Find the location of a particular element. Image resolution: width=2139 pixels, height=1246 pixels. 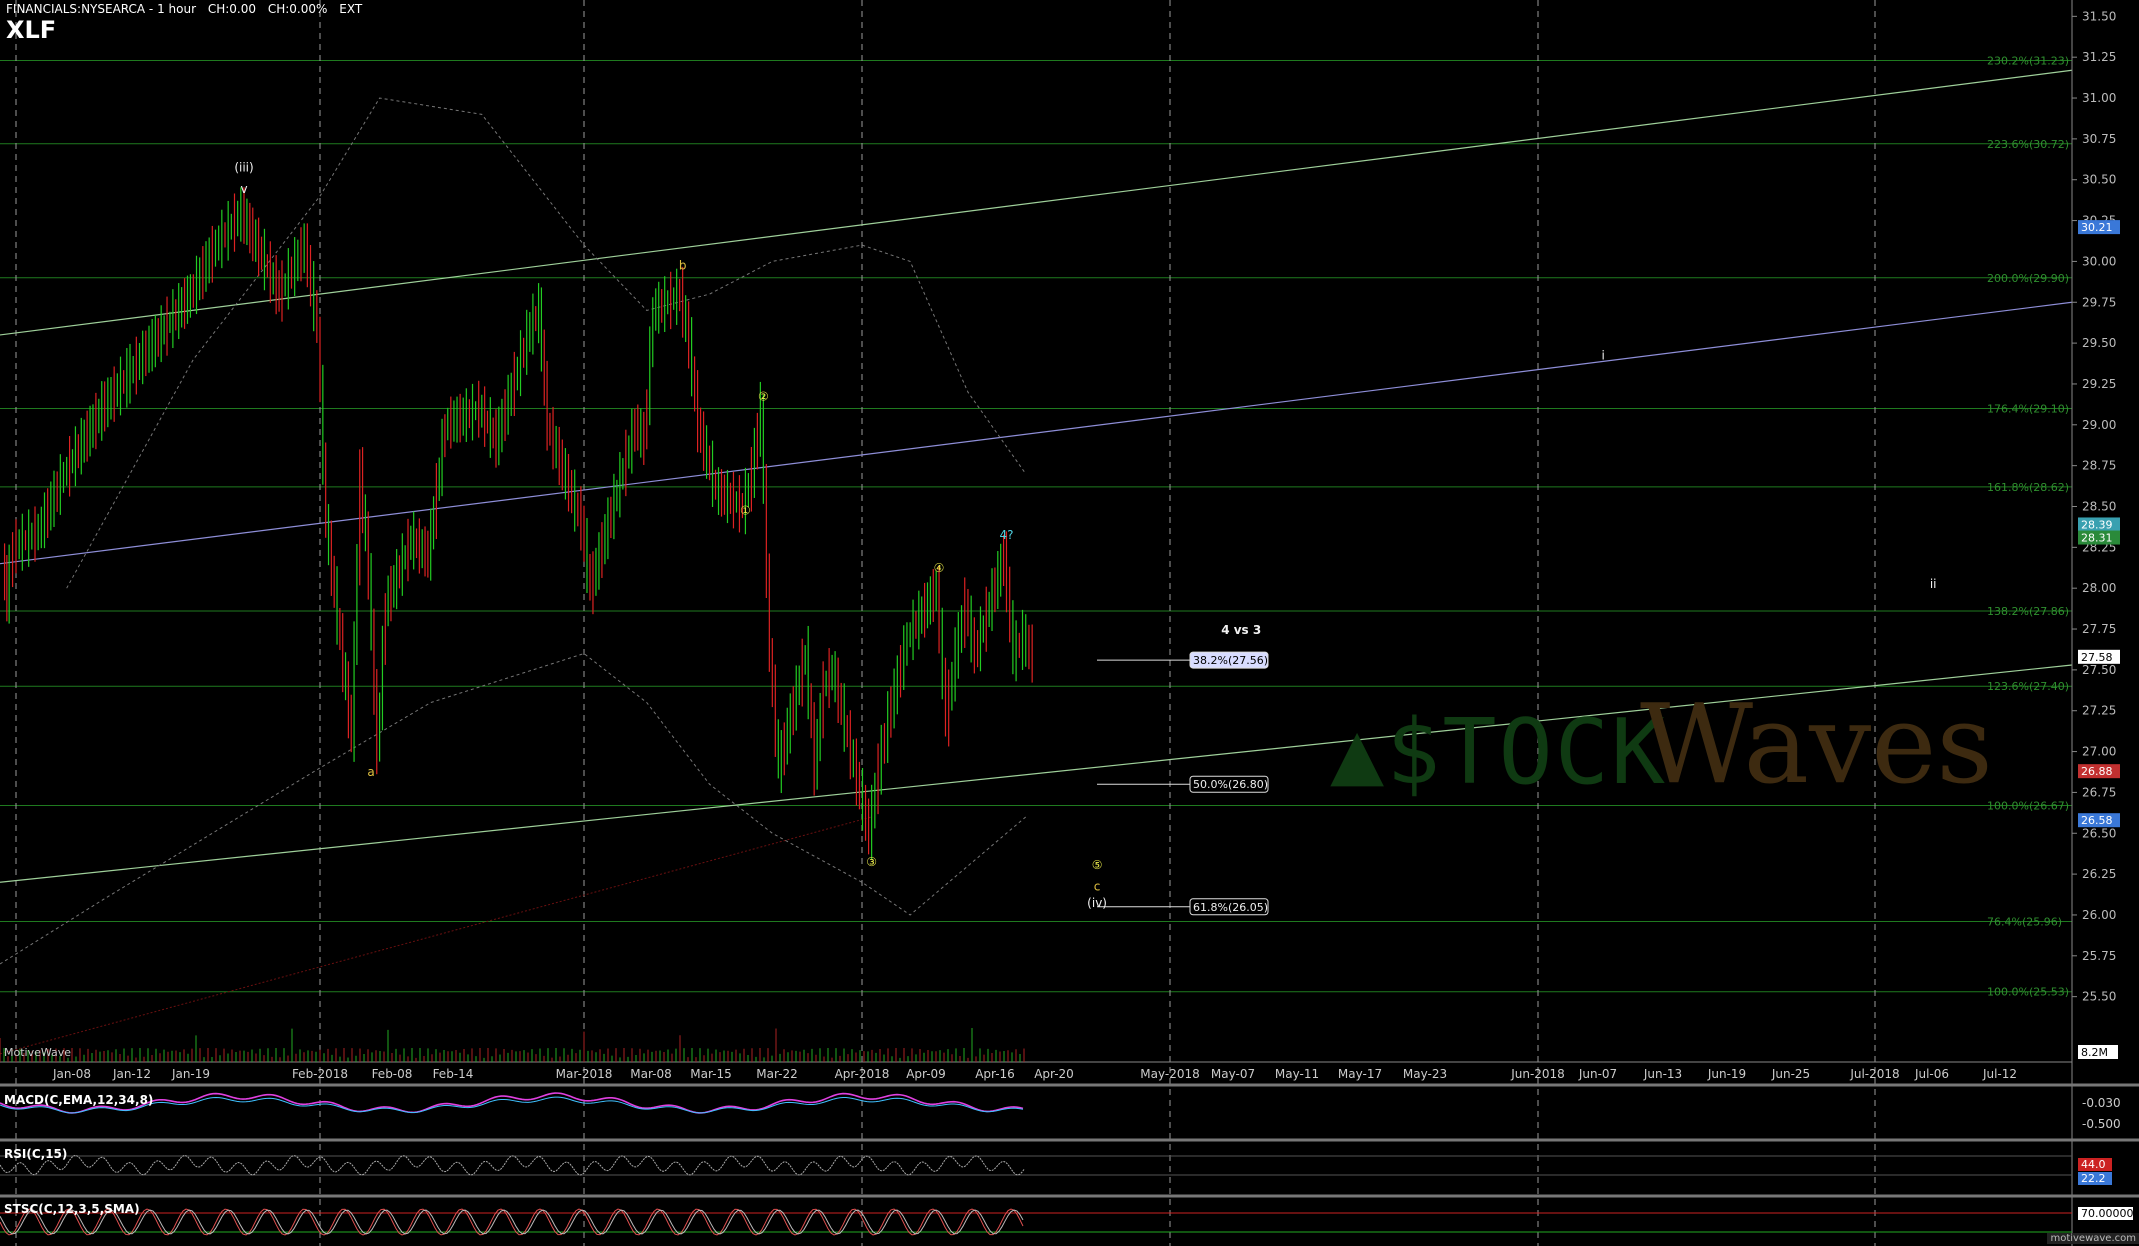

date-tick-label: Apr-16 is located at coordinates (995, 1074).